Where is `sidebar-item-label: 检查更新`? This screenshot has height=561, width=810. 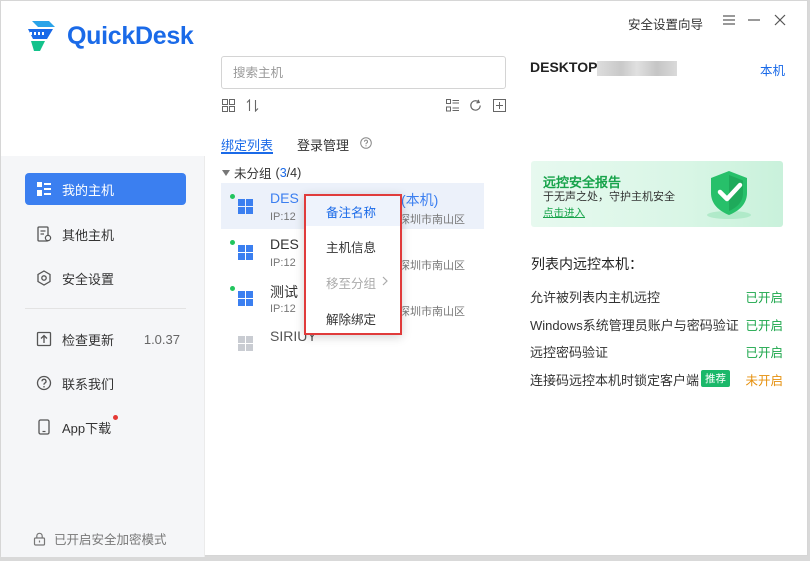 sidebar-item-label: 检查更新 is located at coordinates (88, 340).